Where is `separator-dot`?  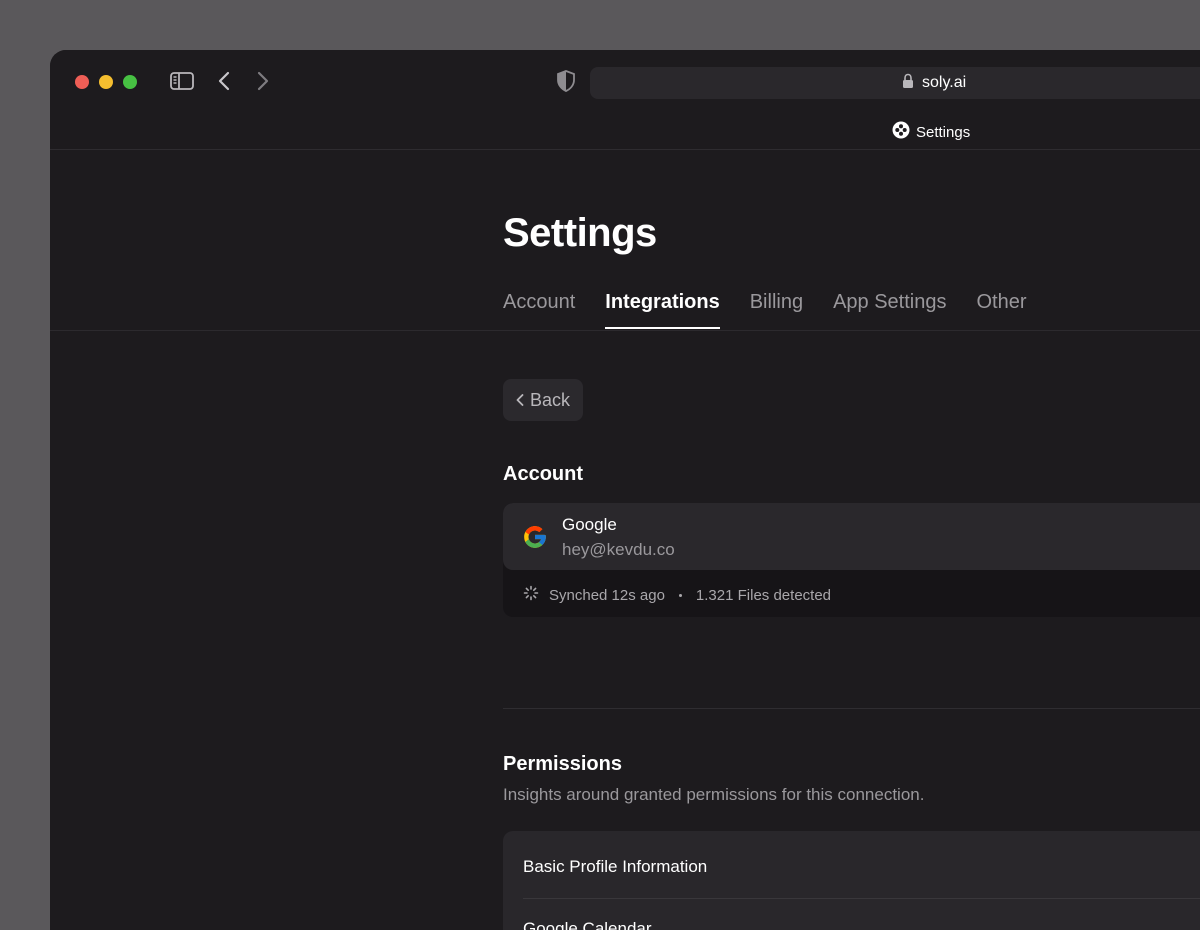 separator-dot is located at coordinates (680, 595).